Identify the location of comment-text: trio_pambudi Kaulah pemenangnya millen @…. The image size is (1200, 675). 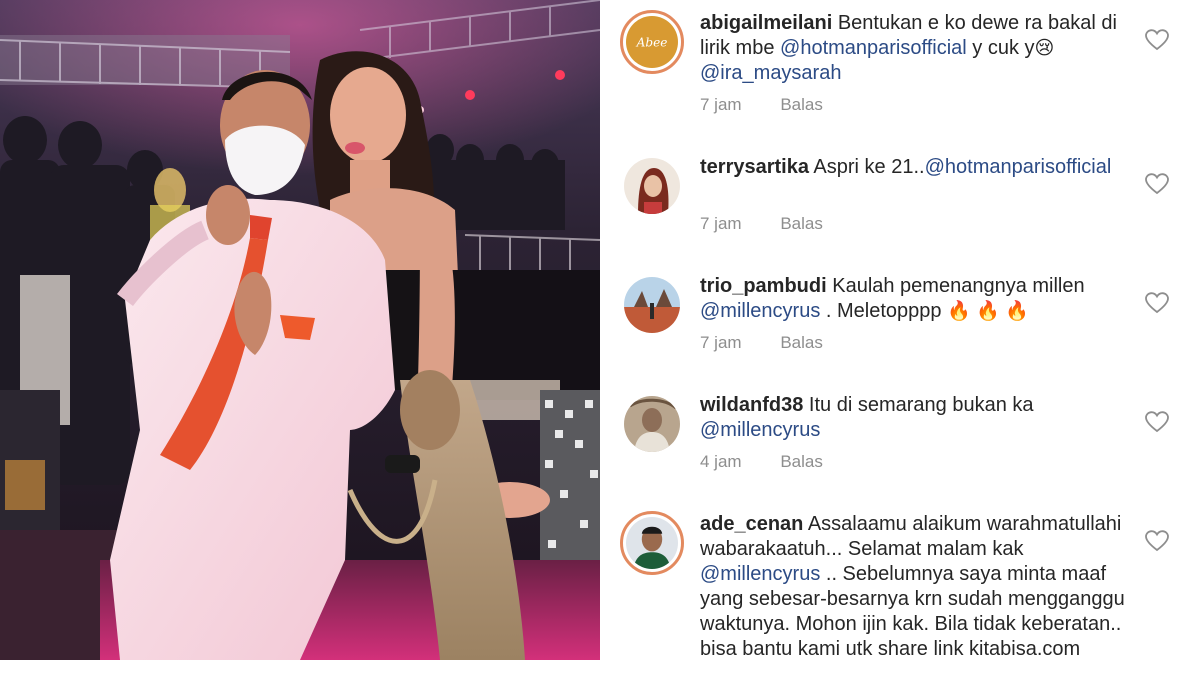
(915, 299).